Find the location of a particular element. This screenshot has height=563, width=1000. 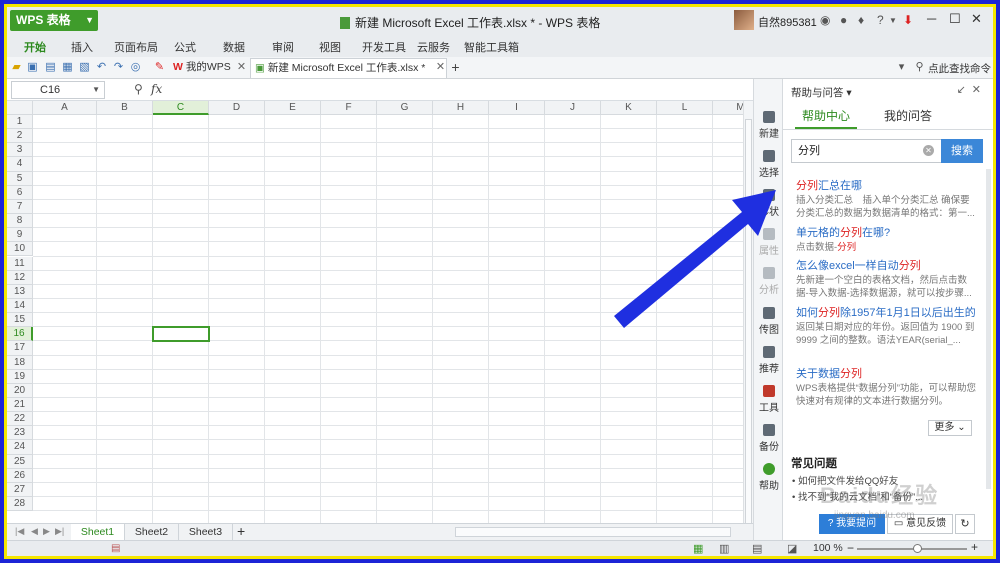

row-header: 23 is located at coordinates (20, 433).